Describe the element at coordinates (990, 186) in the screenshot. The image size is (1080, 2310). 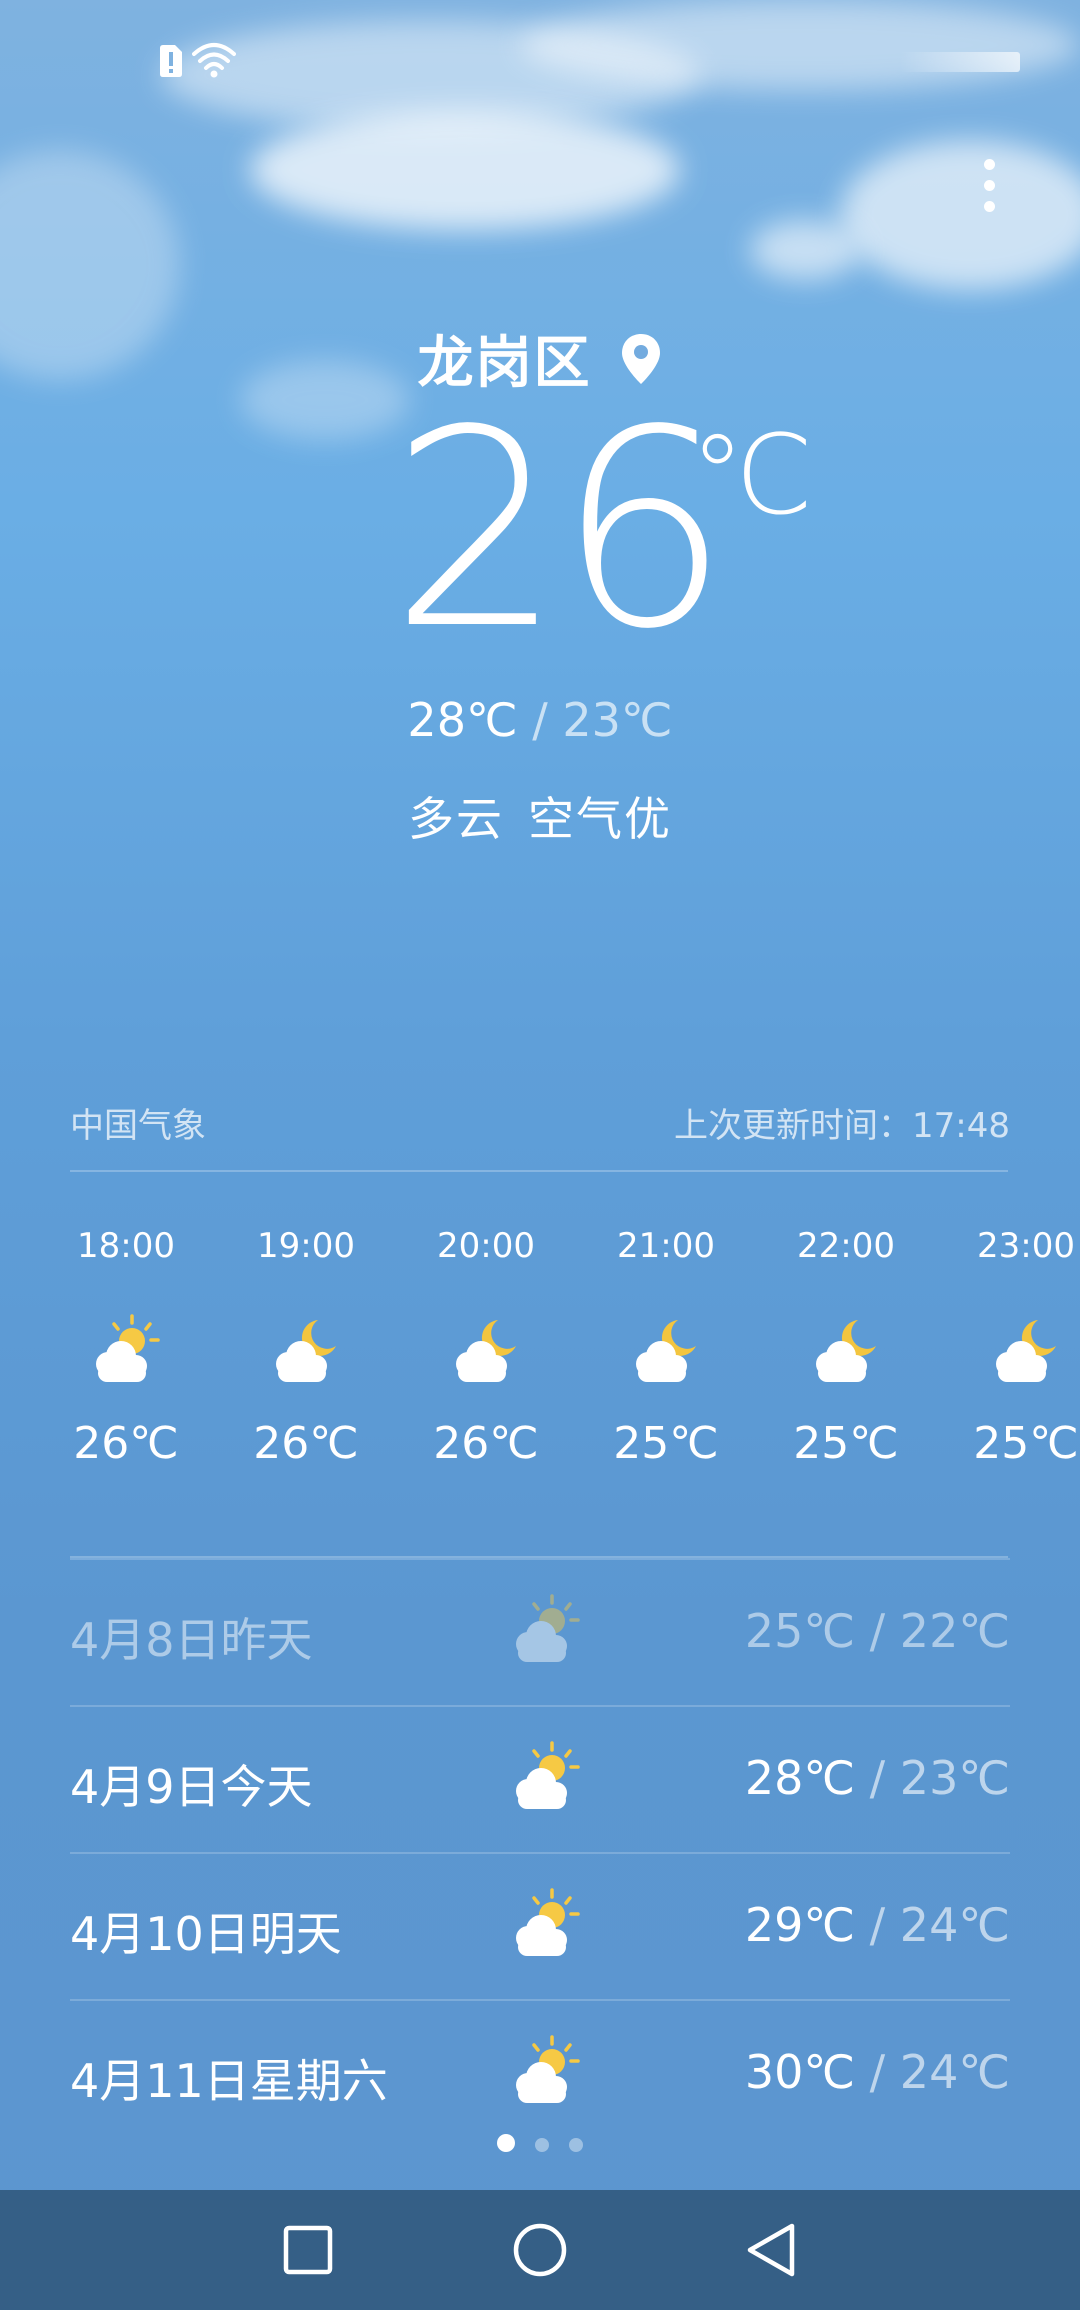
I see `more-menu-icon` at that location.